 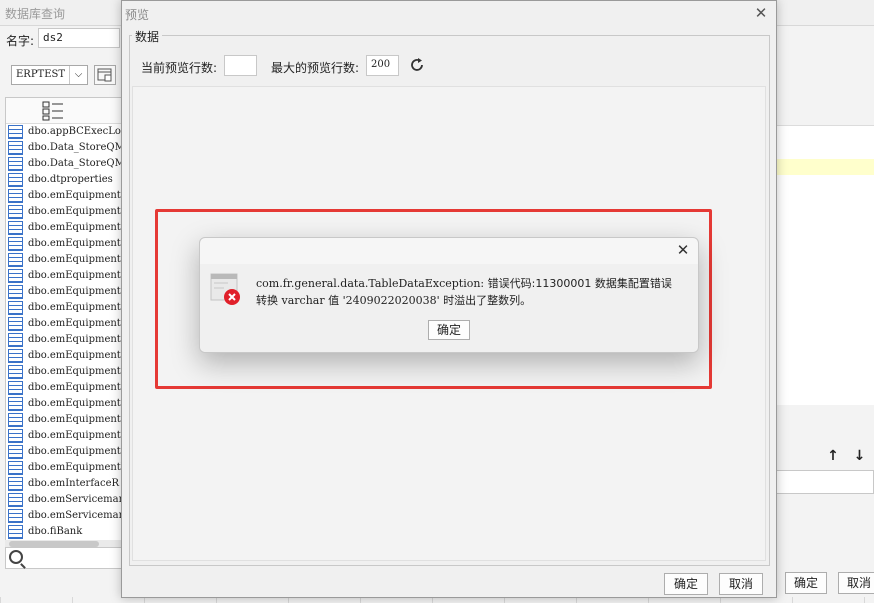 I want to click on sql-result-panel, so click(x=825, y=265).